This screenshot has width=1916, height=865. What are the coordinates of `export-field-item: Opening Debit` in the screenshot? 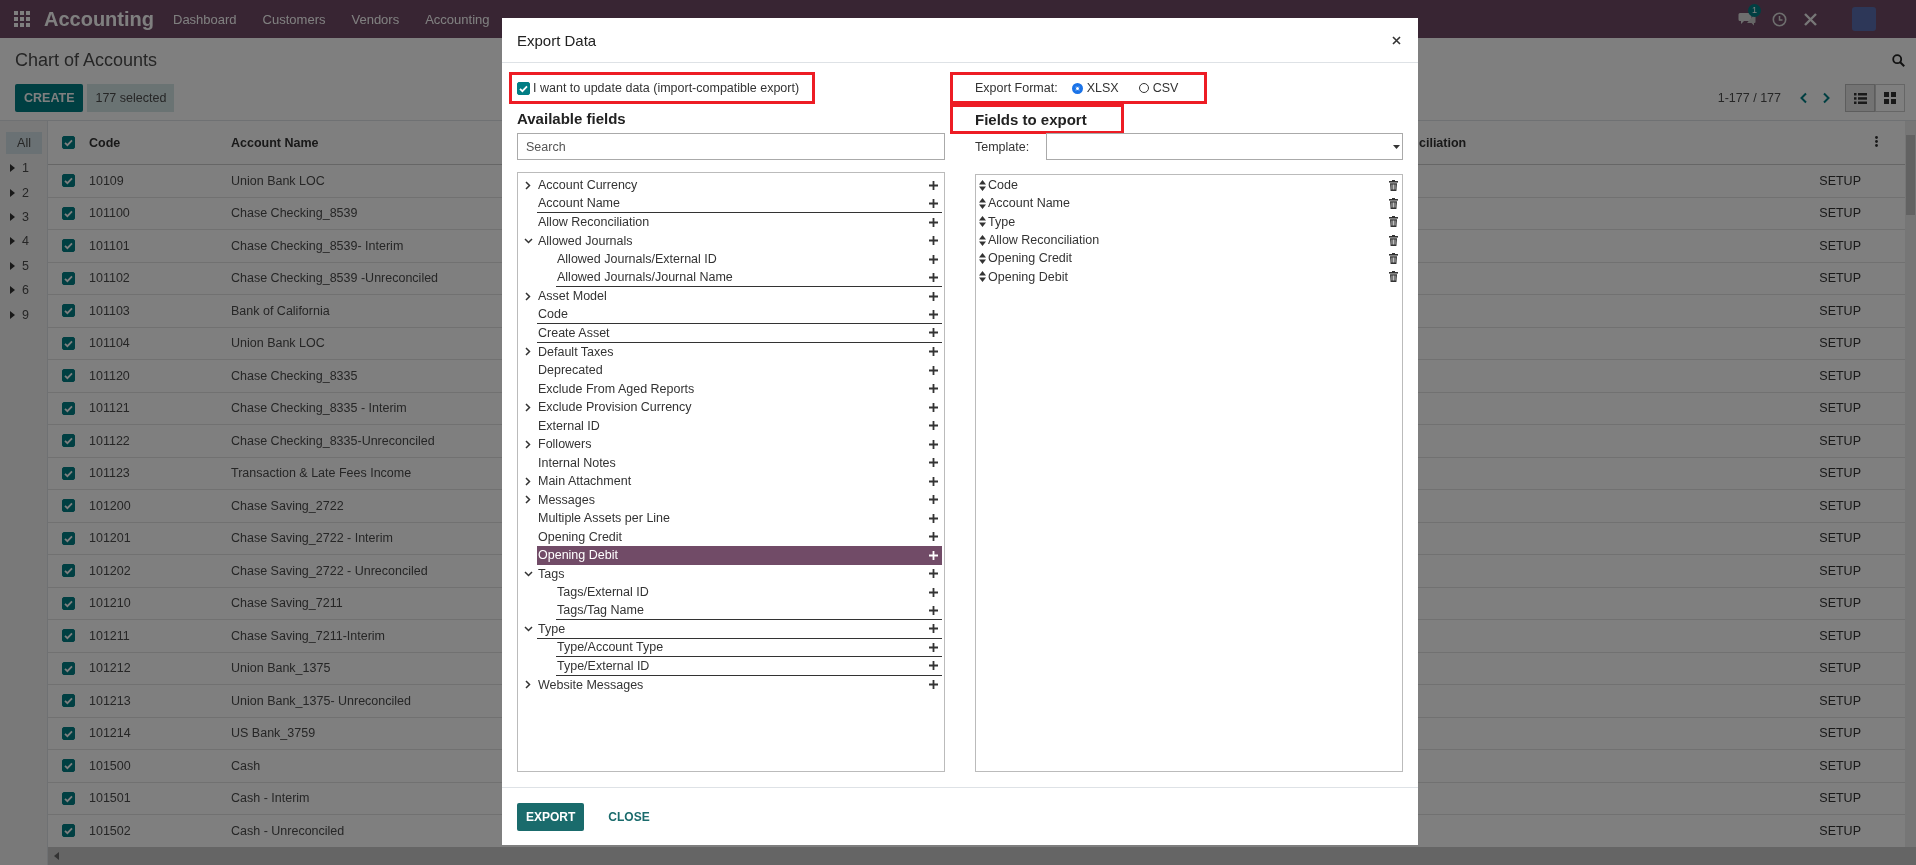 It's located at (1189, 276).